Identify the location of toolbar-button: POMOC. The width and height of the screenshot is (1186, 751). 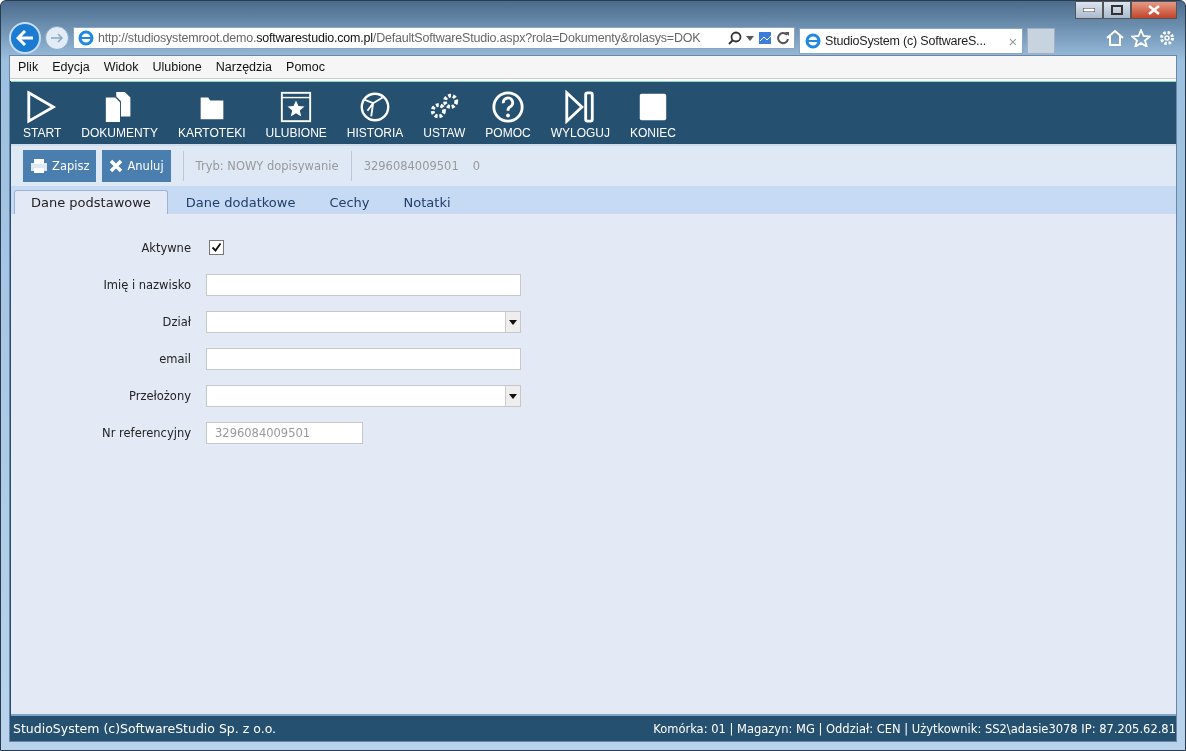
(508, 115).